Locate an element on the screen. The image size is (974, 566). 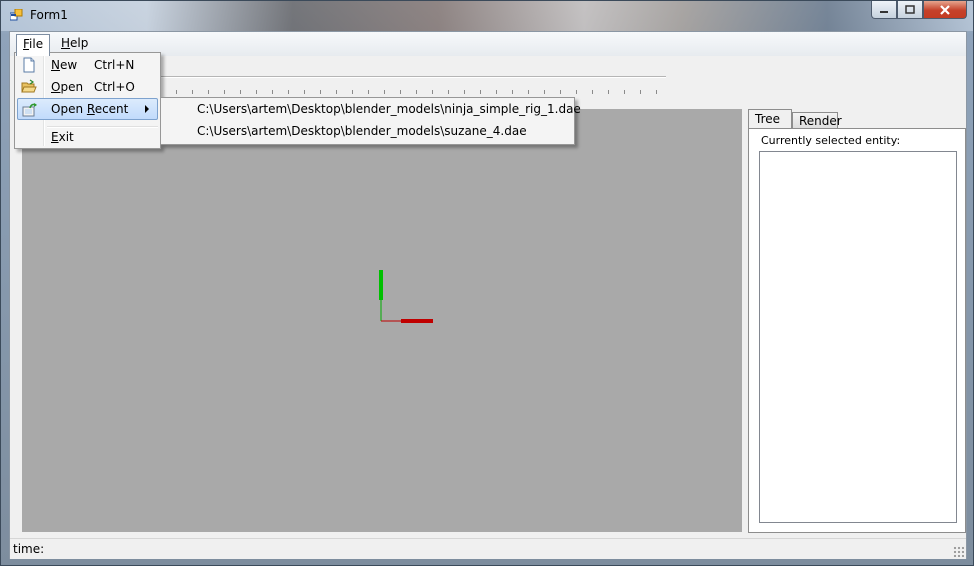
menu-item-exit: Exit is located at coordinates (87, 137).